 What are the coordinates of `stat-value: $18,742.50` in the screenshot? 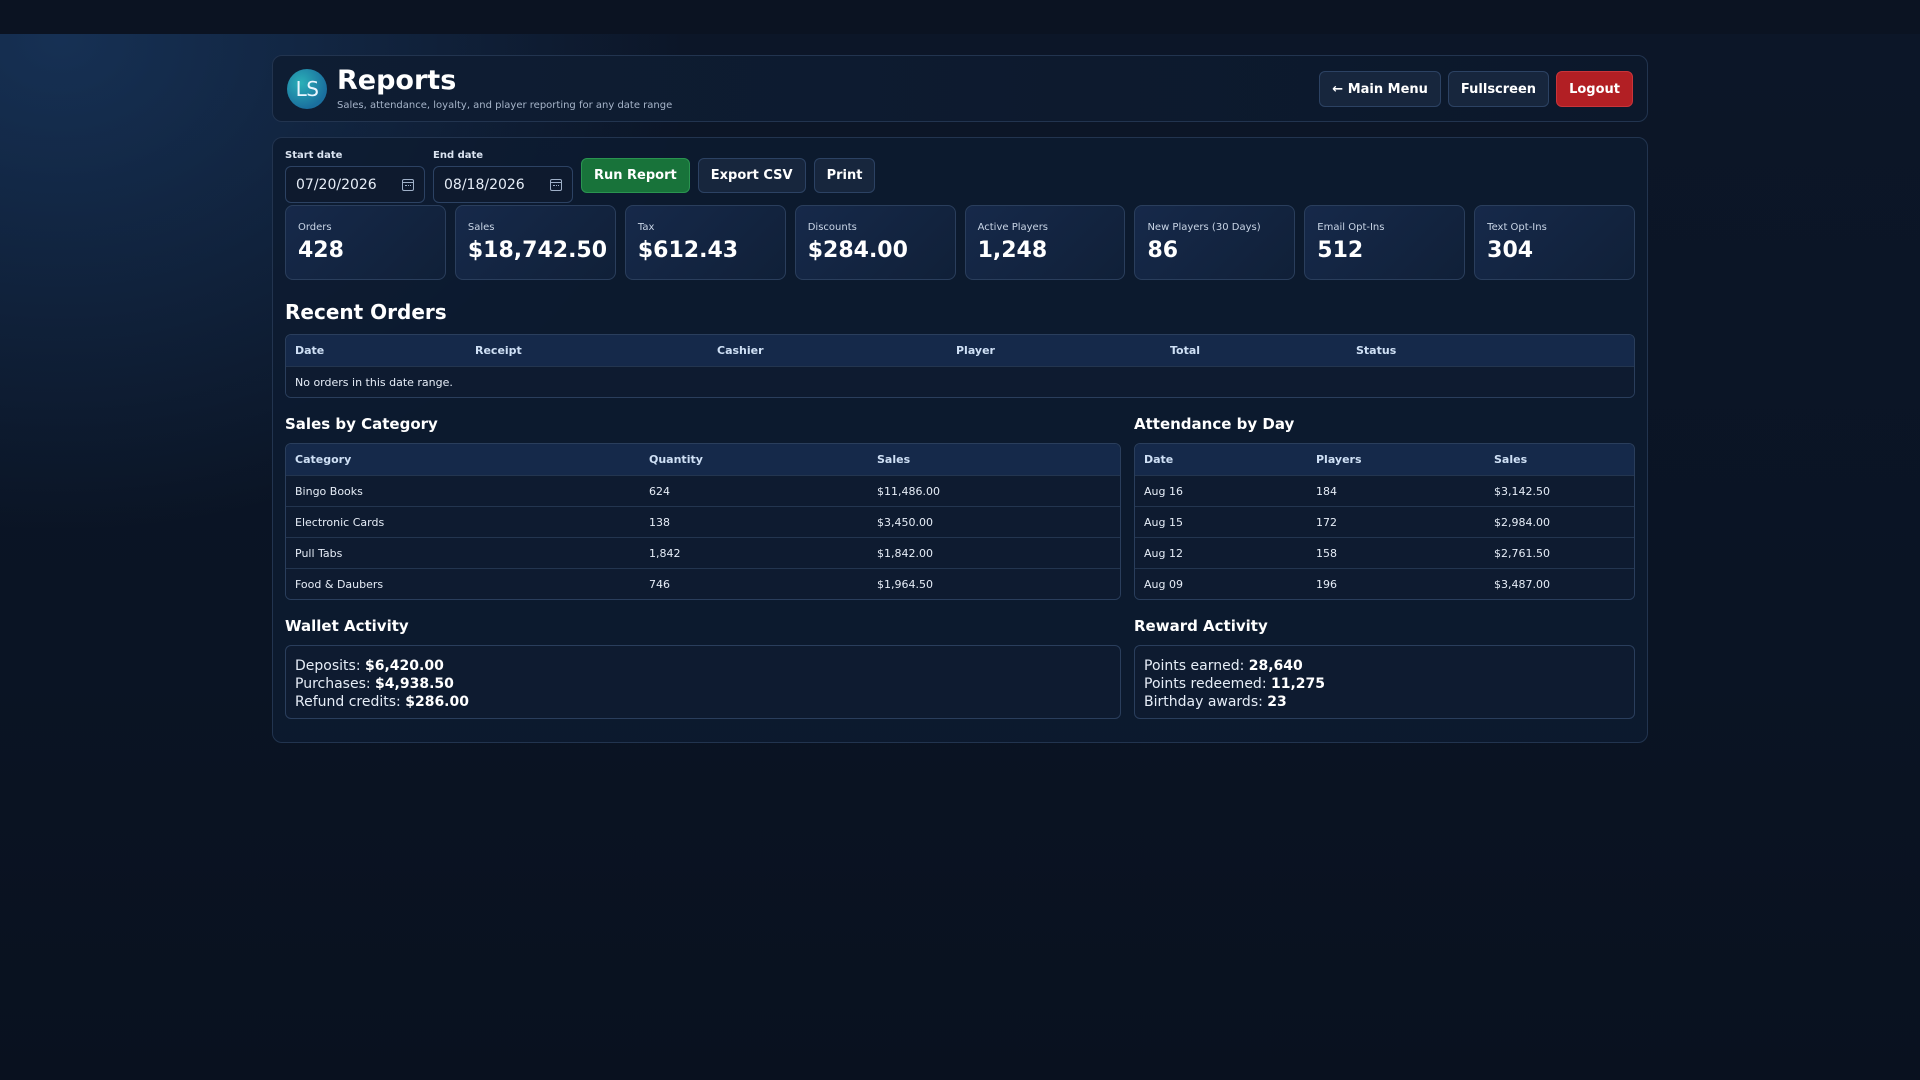 It's located at (537, 250).